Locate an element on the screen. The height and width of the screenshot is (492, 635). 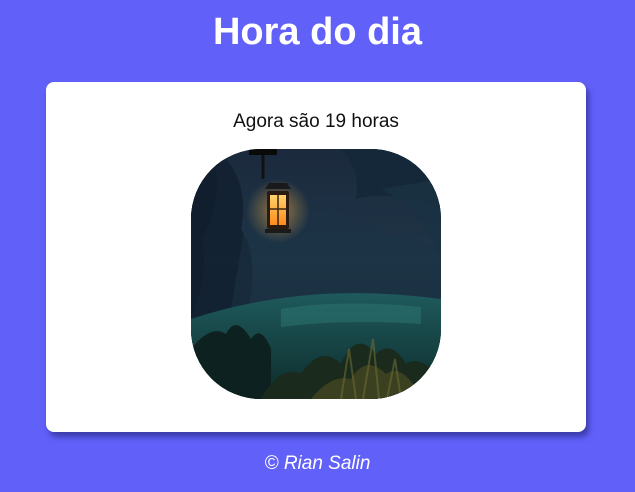
page-title: Hora do dia is located at coordinates (317, 32).